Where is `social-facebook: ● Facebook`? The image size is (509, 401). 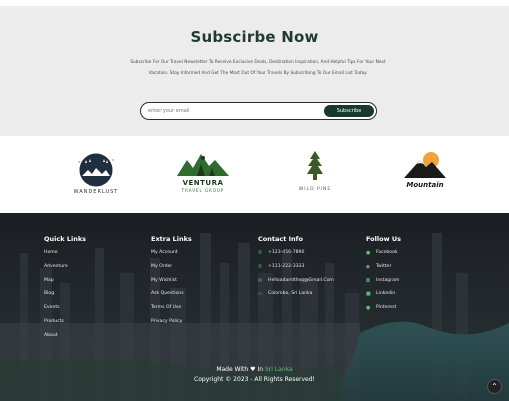 social-facebook: ● Facebook is located at coordinates (383, 257).